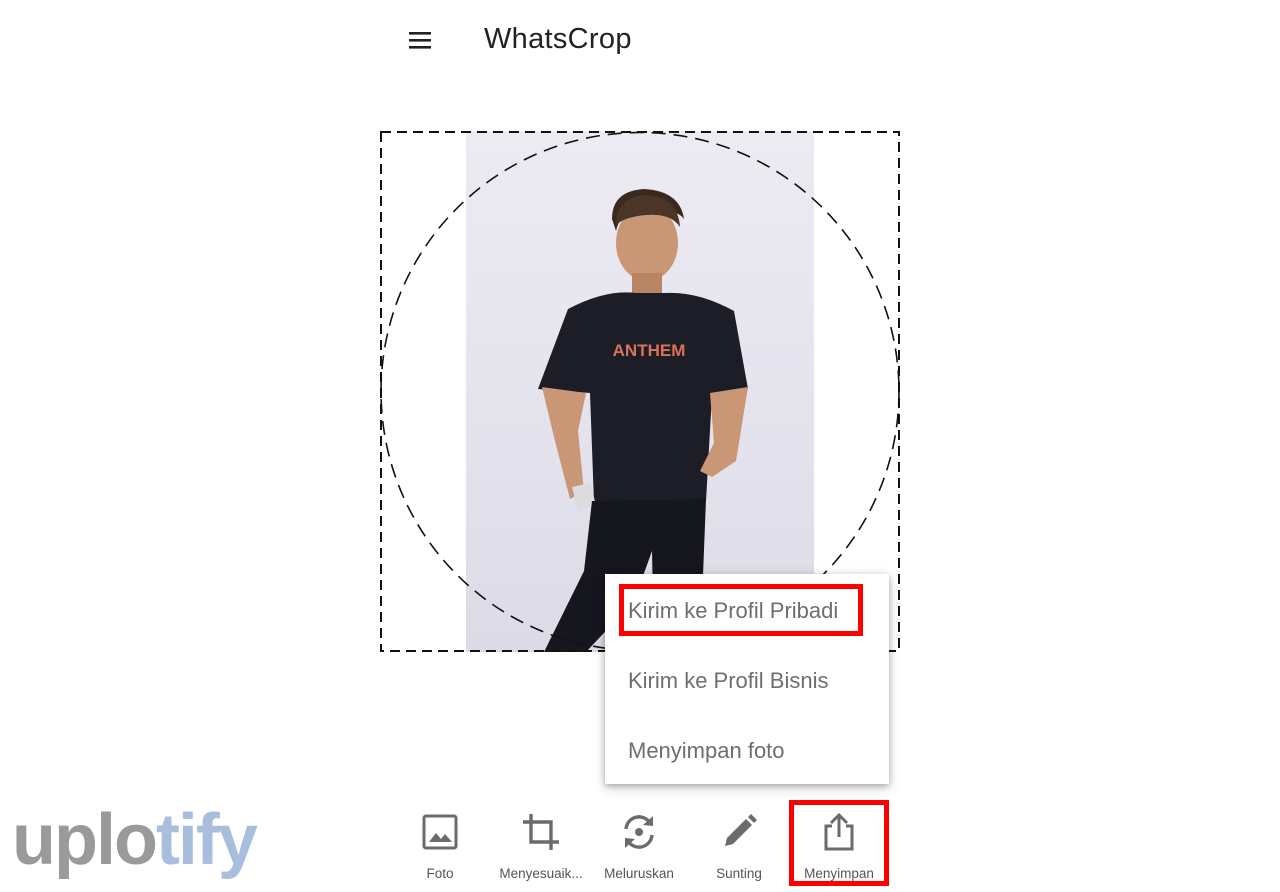 This screenshot has width=1280, height=892. Describe the element at coordinates (440, 873) in the screenshot. I see `toolbar-label: Foto` at that location.